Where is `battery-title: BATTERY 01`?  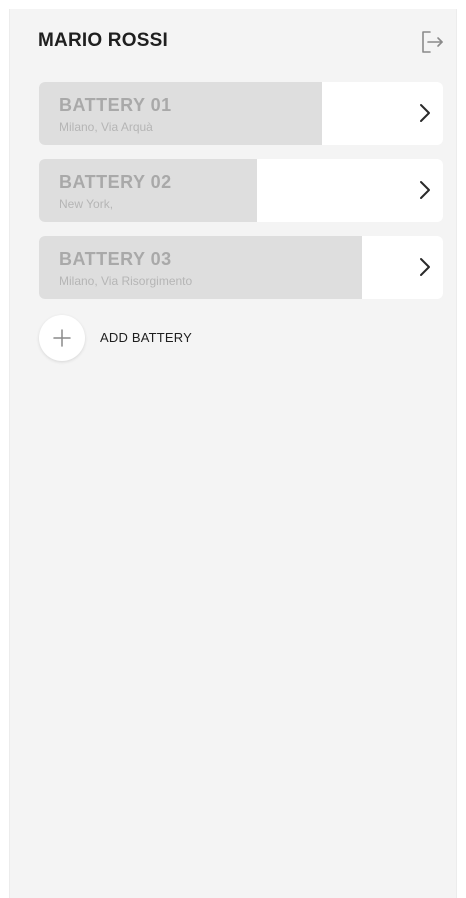 battery-title: BATTERY 01 is located at coordinates (115, 105).